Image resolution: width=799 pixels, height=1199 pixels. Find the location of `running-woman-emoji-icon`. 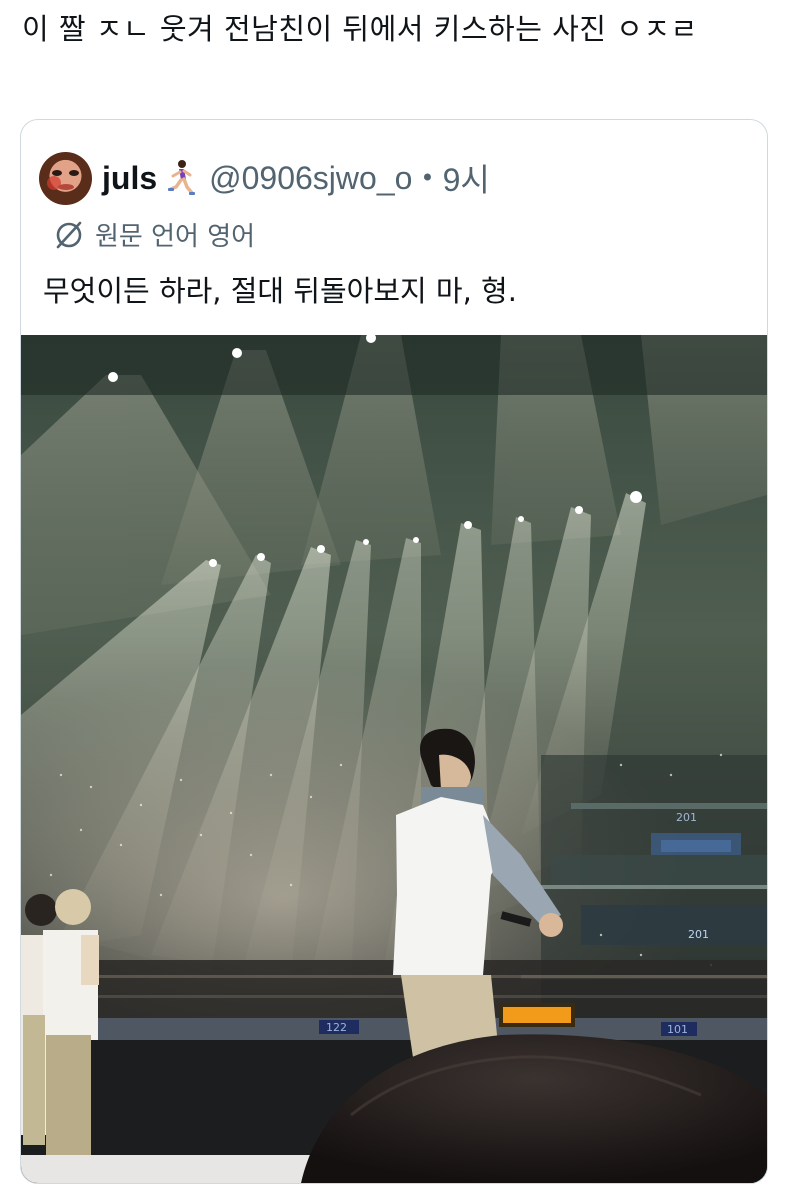

running-woman-emoji-icon is located at coordinates (182, 177).